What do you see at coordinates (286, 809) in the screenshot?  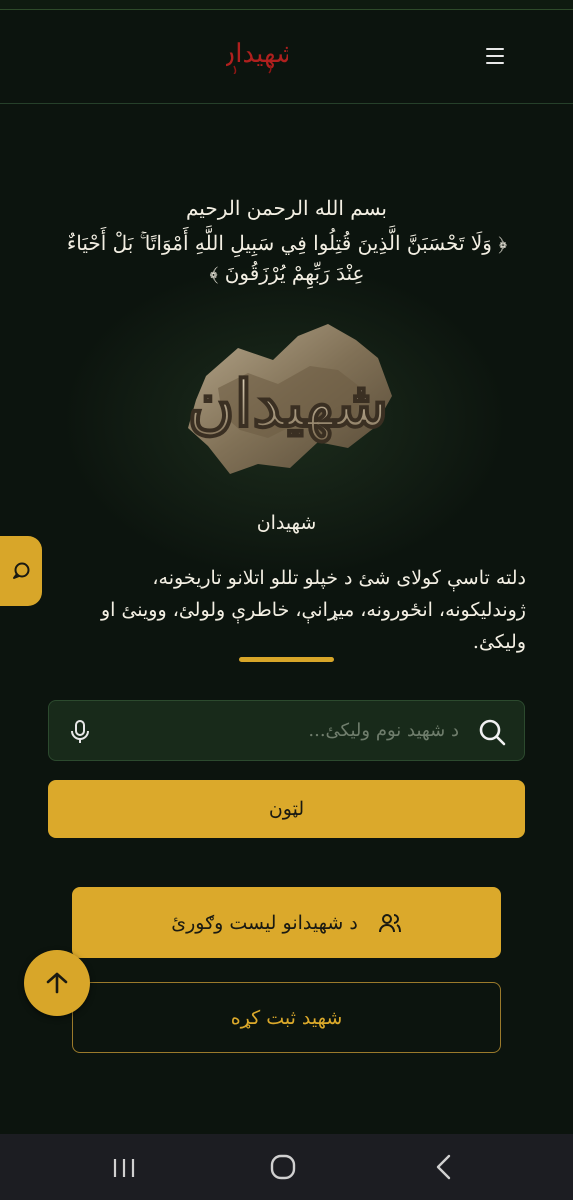 I see `search-submit-button: لټون` at bounding box center [286, 809].